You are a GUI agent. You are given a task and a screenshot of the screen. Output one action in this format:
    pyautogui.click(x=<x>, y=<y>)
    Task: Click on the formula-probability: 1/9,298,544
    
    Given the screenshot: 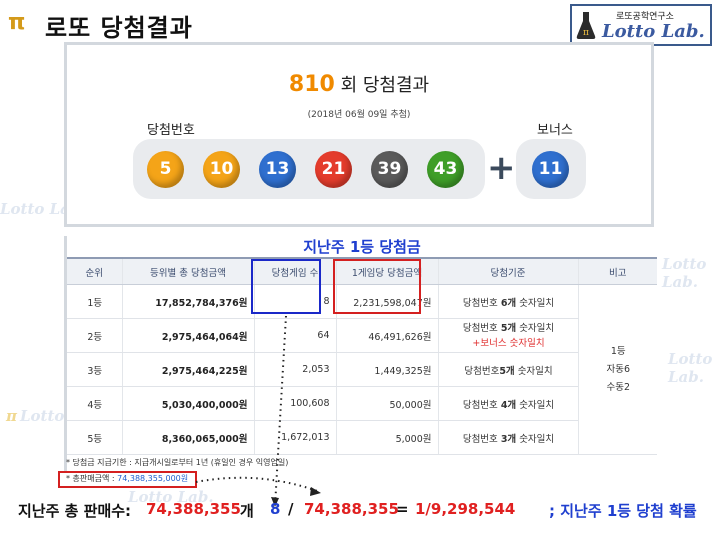 What is the action you would take?
    pyautogui.click(x=465, y=509)
    